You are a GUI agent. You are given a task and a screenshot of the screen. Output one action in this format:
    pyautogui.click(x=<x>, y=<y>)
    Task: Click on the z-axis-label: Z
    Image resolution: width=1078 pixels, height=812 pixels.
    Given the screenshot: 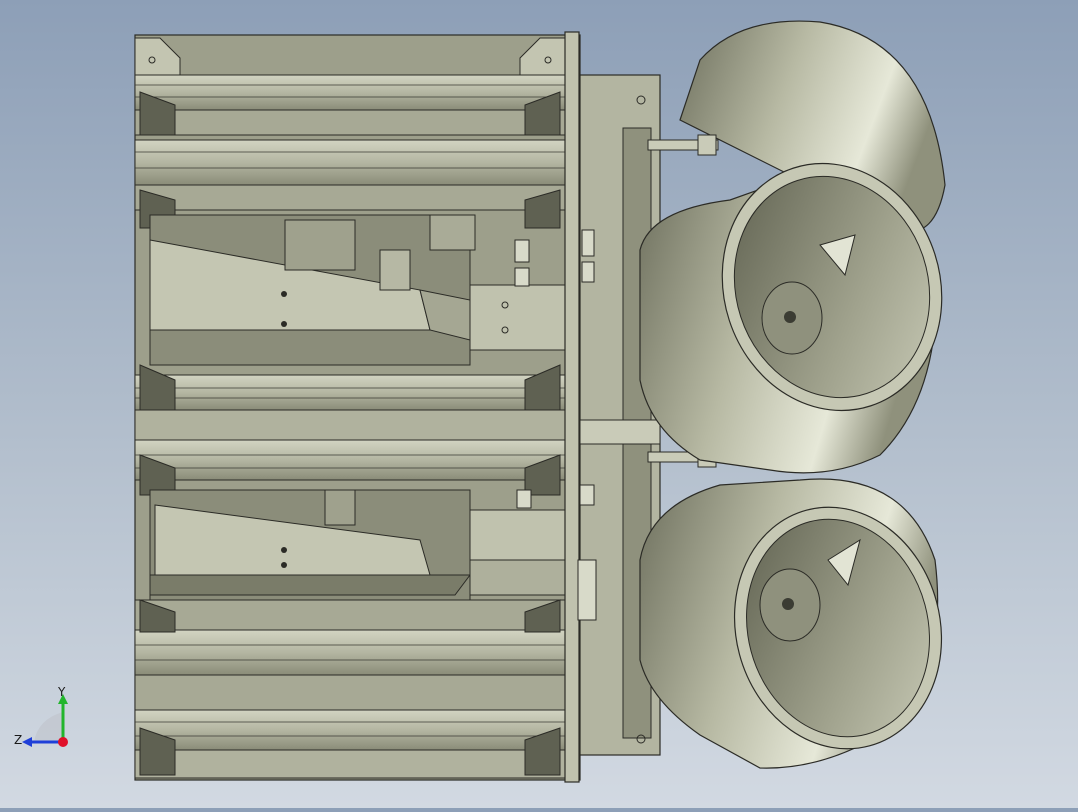 What is the action you would take?
    pyautogui.click(x=18, y=740)
    